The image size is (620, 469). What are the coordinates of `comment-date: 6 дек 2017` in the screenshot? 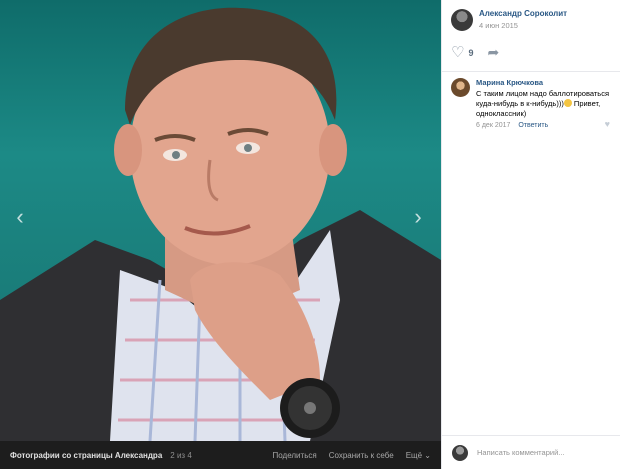 It's located at (493, 125).